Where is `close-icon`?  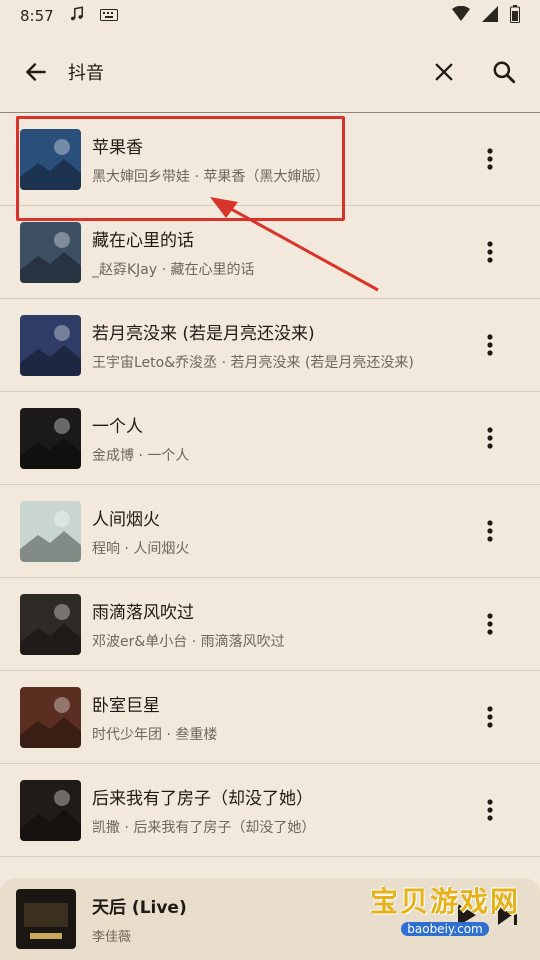 close-icon is located at coordinates (444, 72).